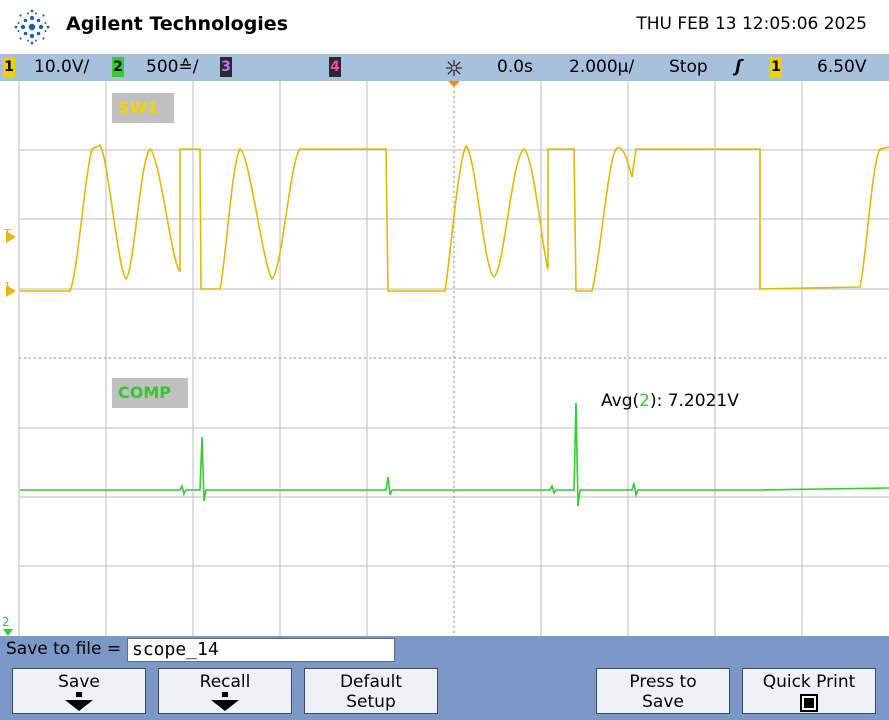 The image size is (889, 720). What do you see at coordinates (809, 703) in the screenshot?
I see `print-checkbox-icon` at bounding box center [809, 703].